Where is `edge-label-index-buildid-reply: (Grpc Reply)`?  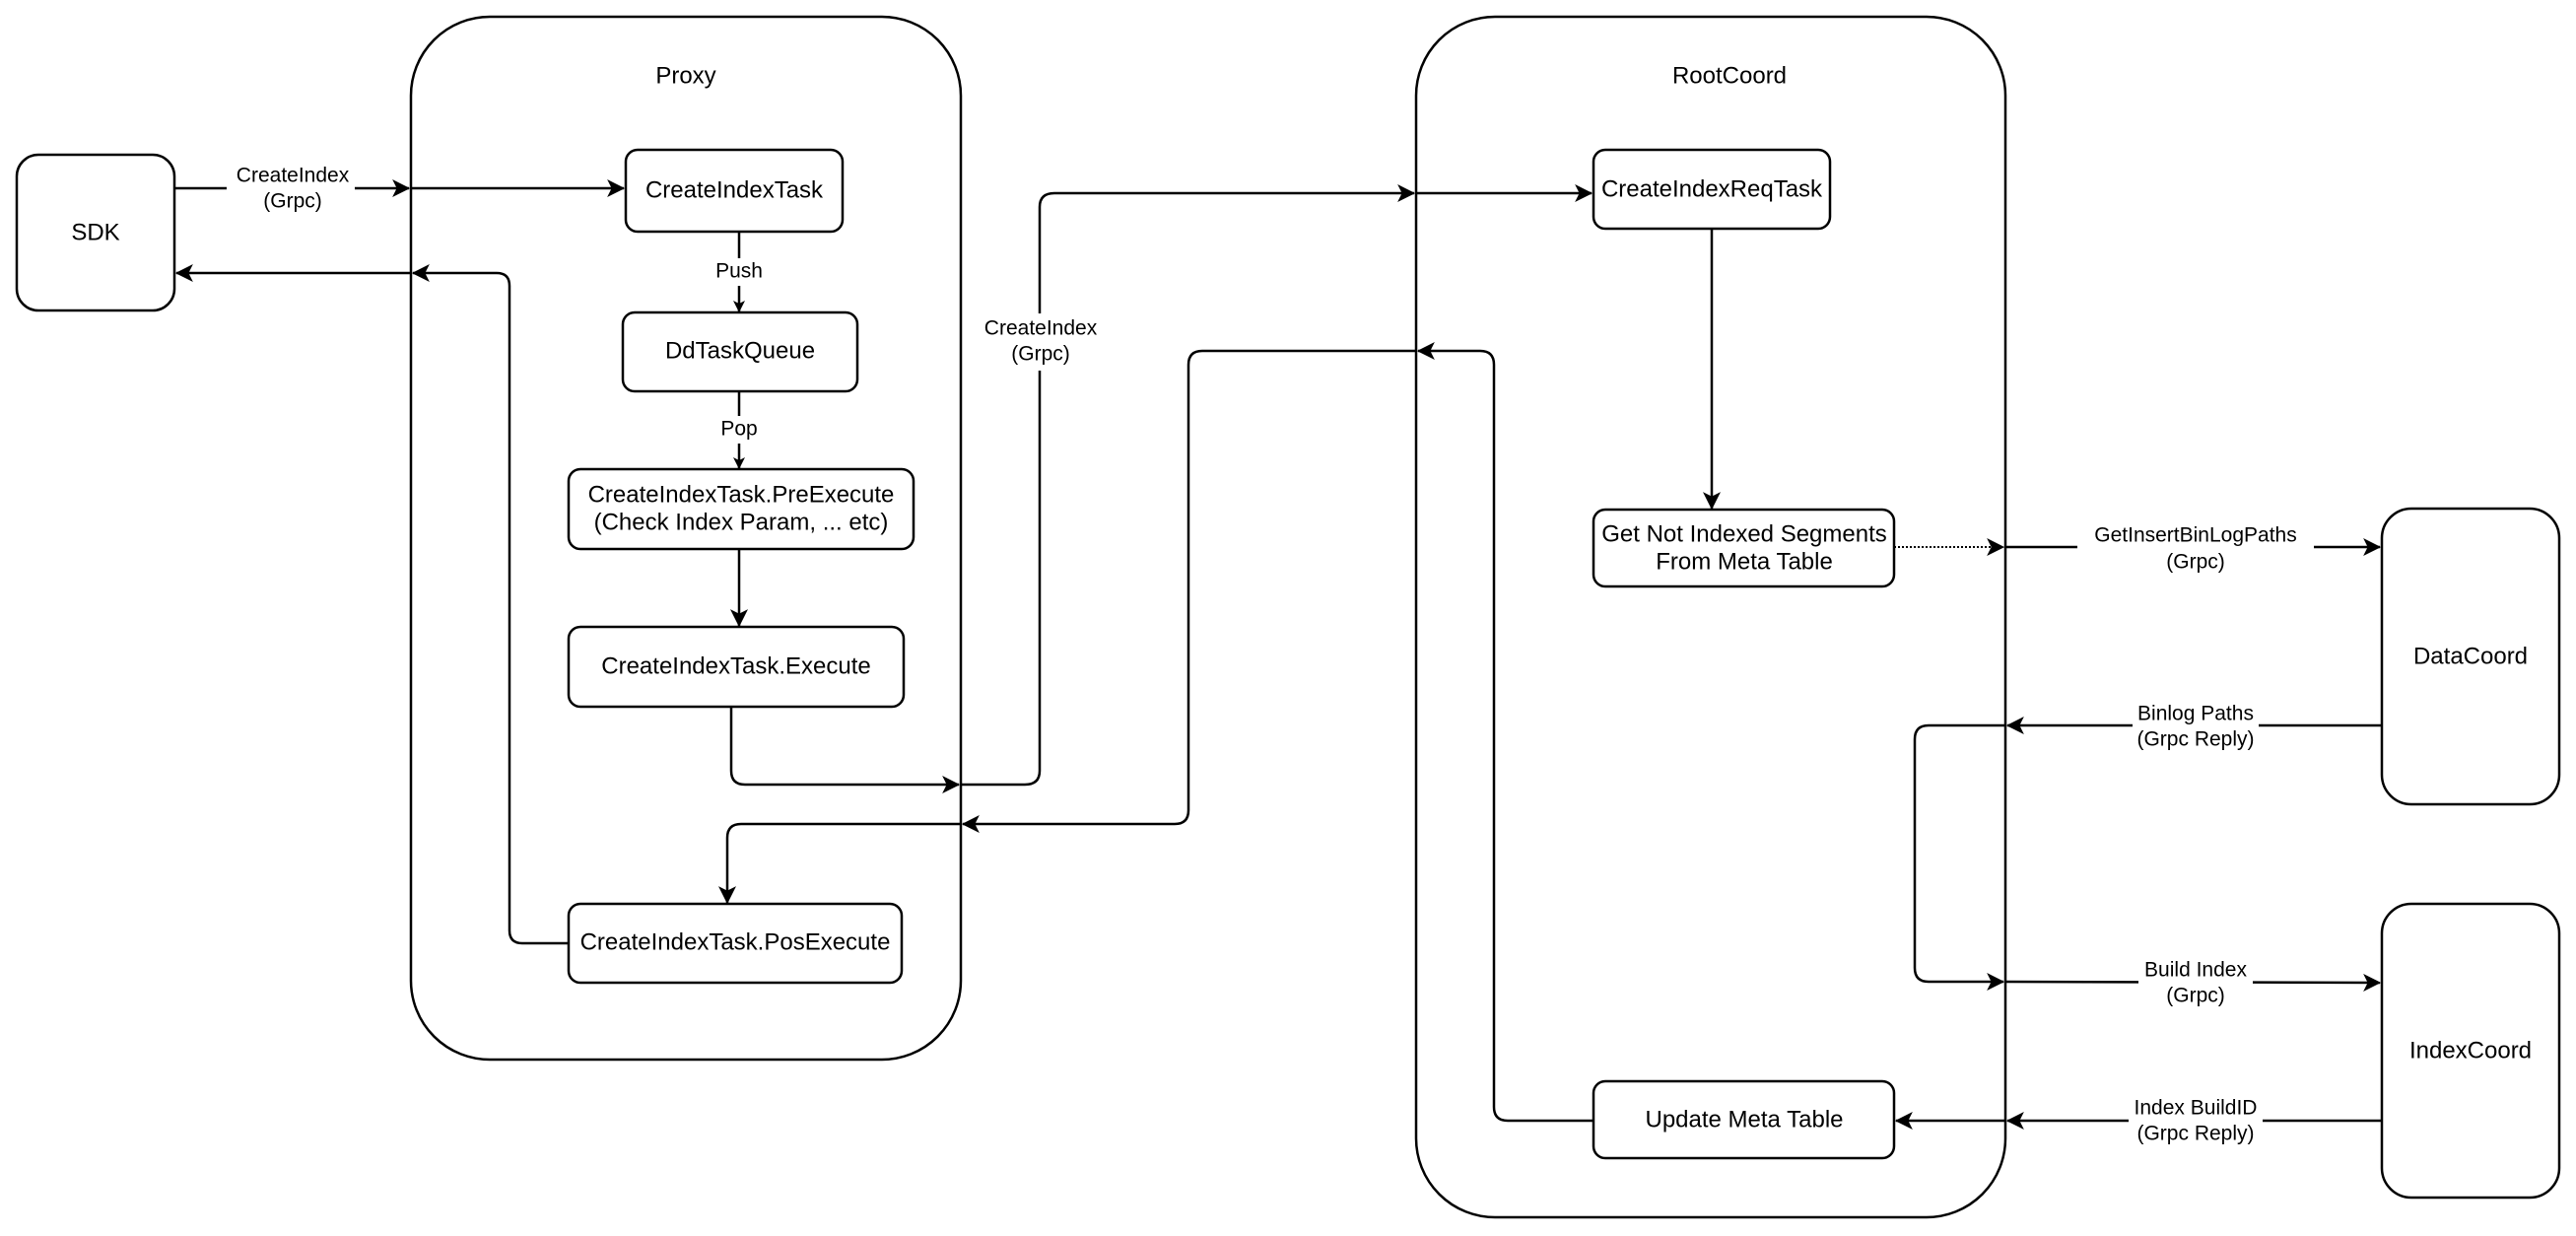
edge-label-index-buildid-reply: (Grpc Reply) is located at coordinates (2195, 1134).